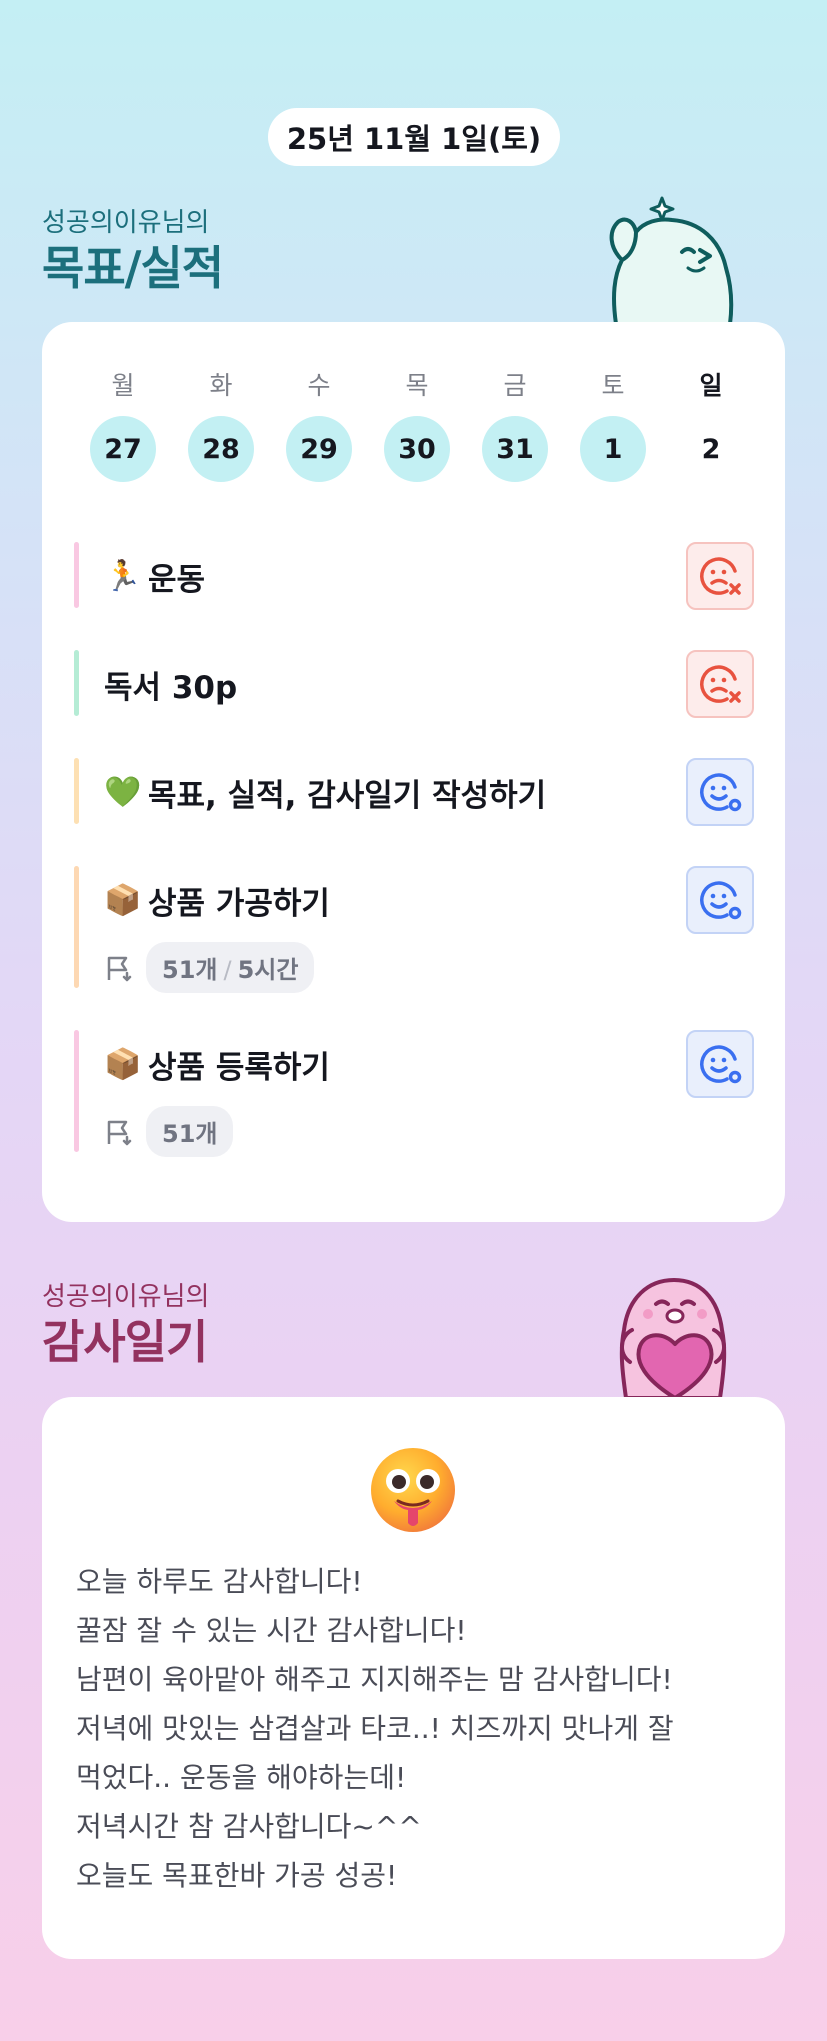 Image resolution: width=827 pixels, height=2041 pixels. What do you see at coordinates (241, 1777) in the screenshot?
I see `diary-line: 먹었다.. 운동을 해야하는데!` at bounding box center [241, 1777].